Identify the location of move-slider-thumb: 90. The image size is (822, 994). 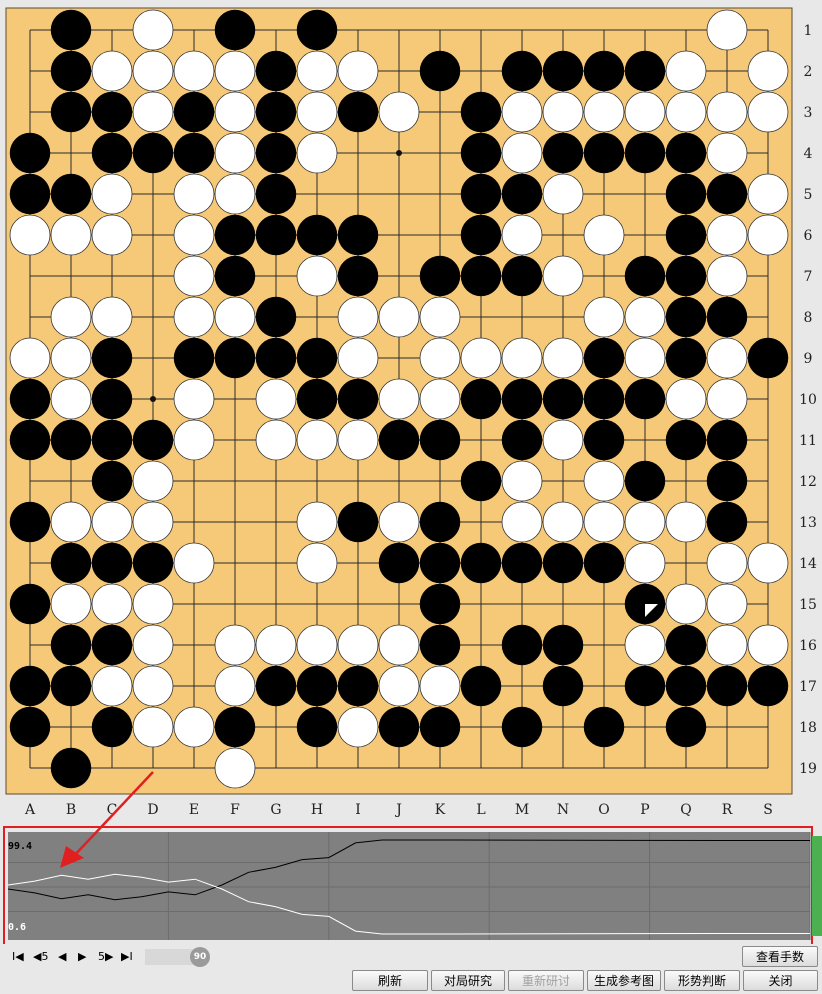
(200, 957).